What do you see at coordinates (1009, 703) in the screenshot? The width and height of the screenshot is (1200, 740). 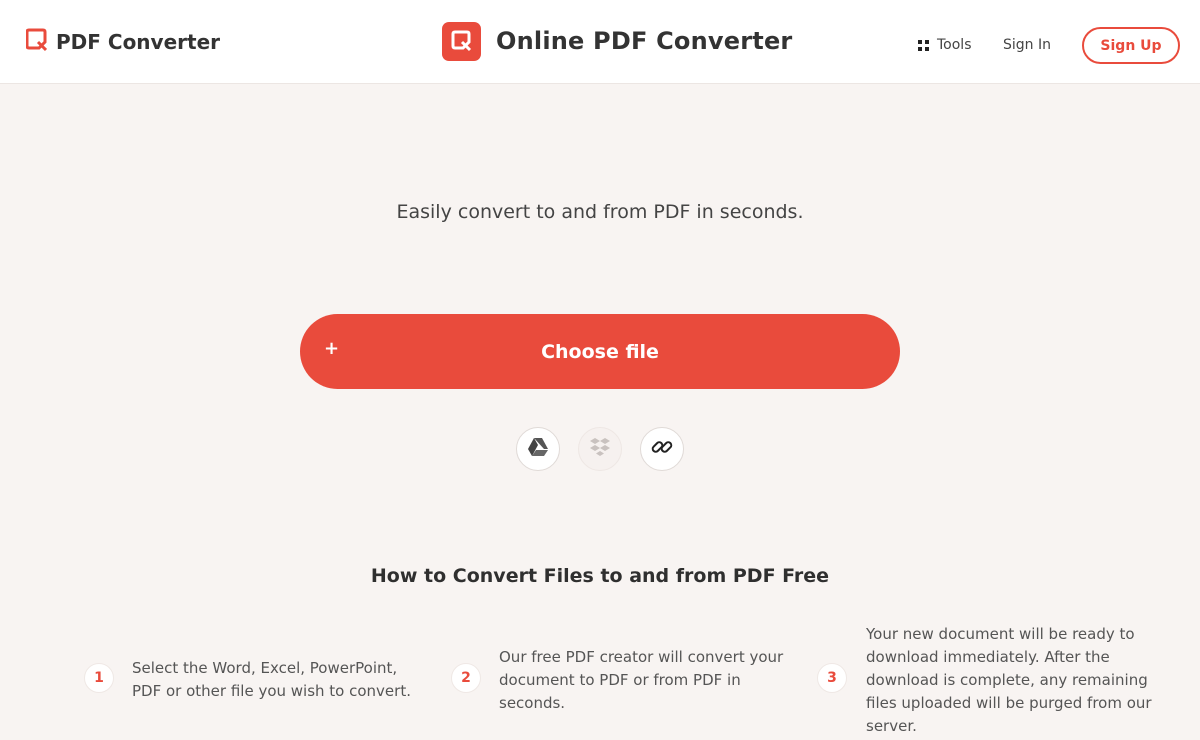 I see `step-3-line: files uploaded will be purged from our` at bounding box center [1009, 703].